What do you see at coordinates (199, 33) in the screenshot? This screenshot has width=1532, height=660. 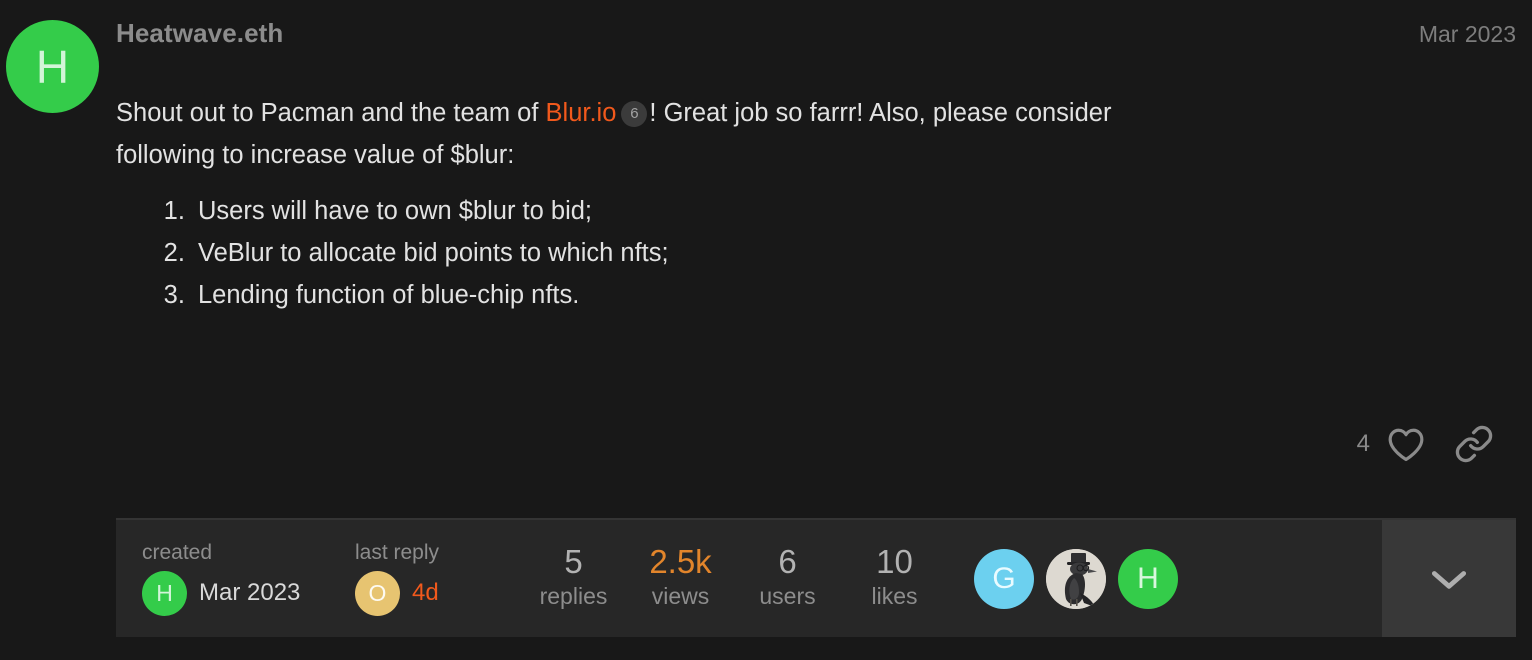 I see `author-username: Heatwave.eth` at bounding box center [199, 33].